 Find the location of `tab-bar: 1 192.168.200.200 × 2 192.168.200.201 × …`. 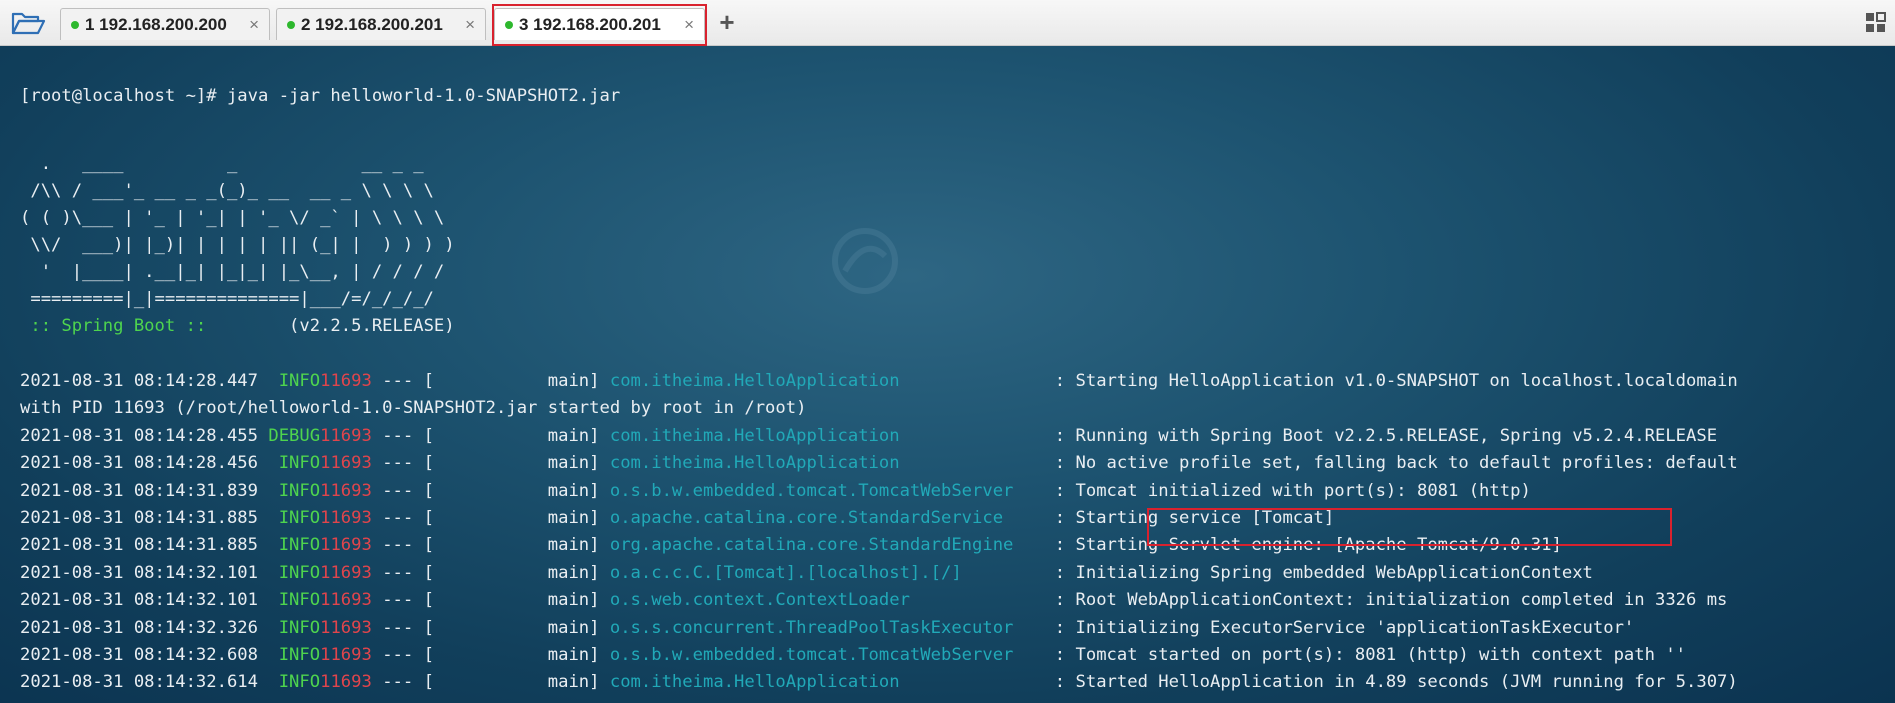

tab-bar: 1 192.168.200.200 × 2 192.168.200.201 × … is located at coordinates (947, 23).